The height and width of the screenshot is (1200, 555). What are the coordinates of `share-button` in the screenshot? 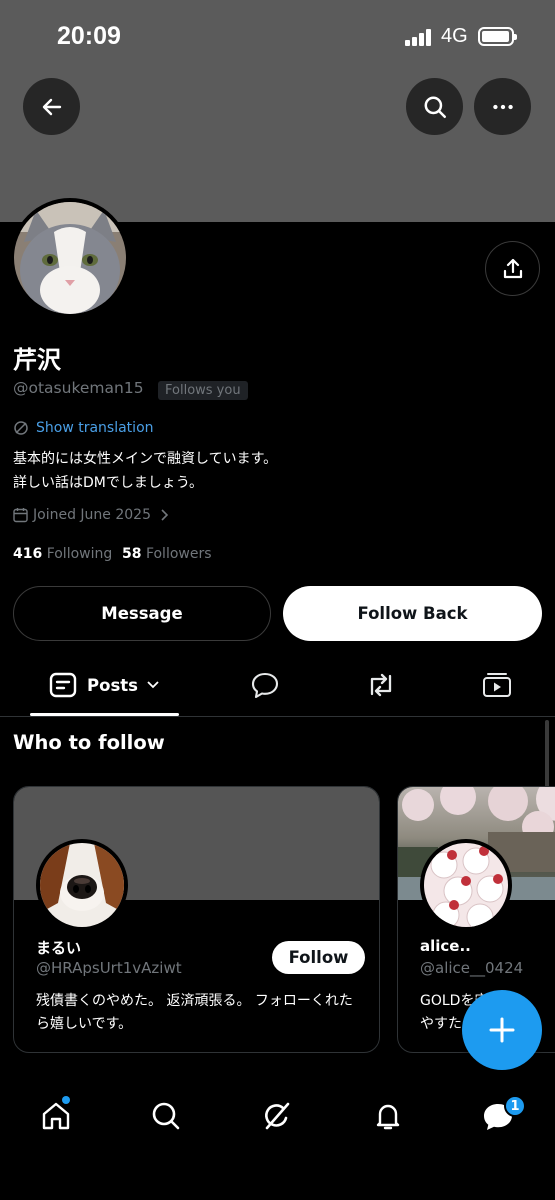 It's located at (512, 268).